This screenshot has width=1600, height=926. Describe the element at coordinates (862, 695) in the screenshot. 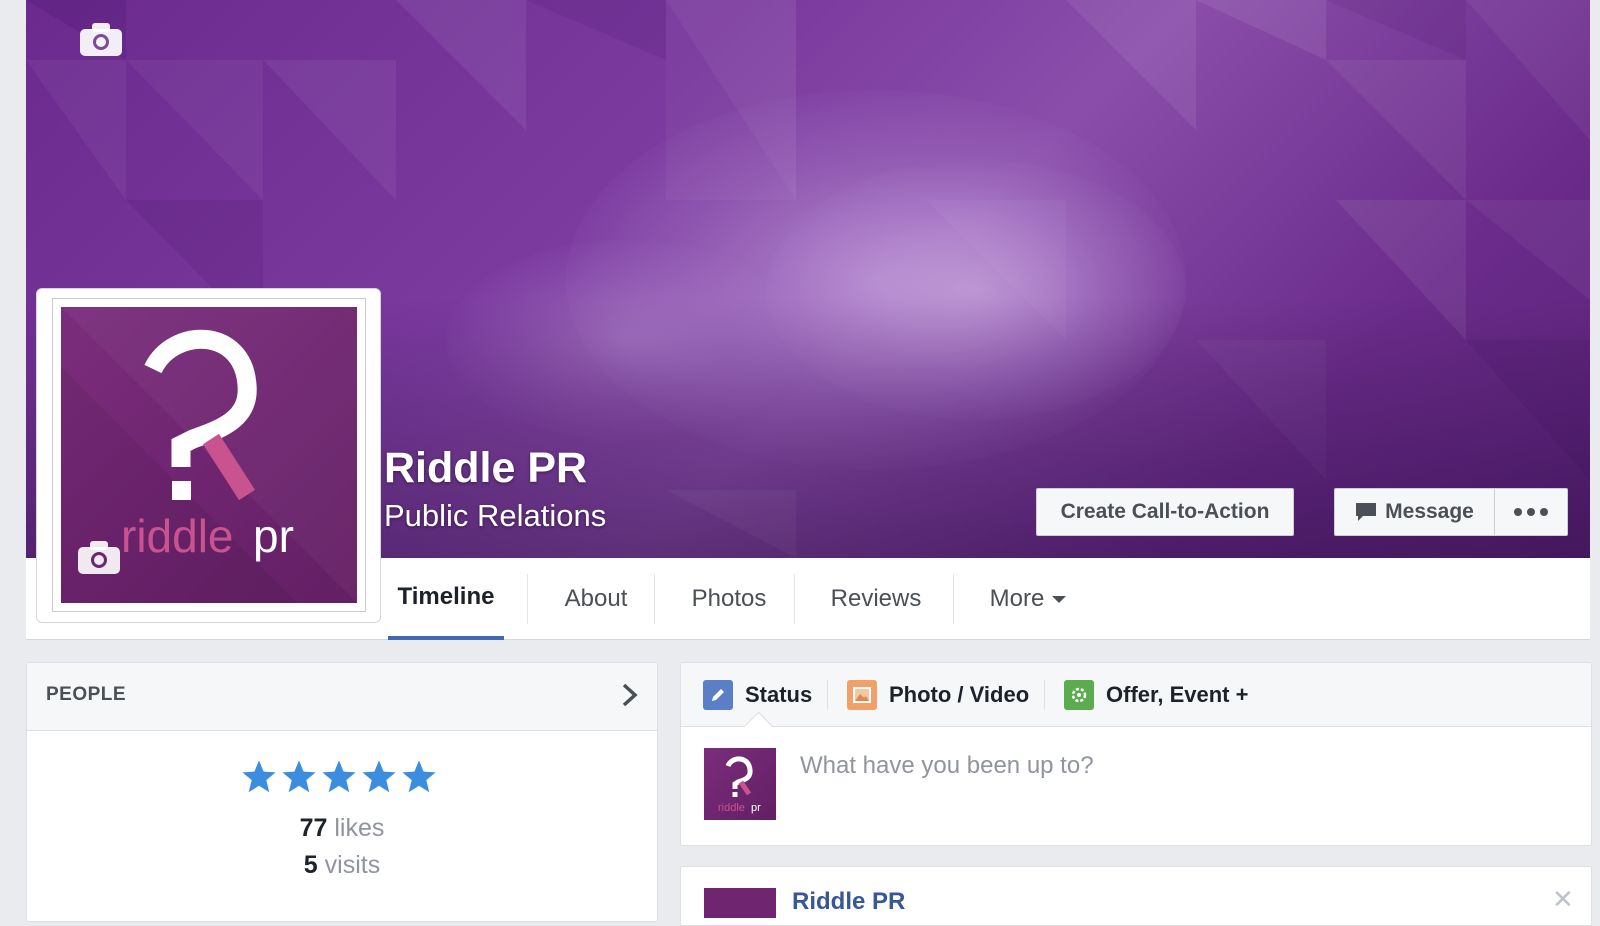

I see `photo-icon` at that location.